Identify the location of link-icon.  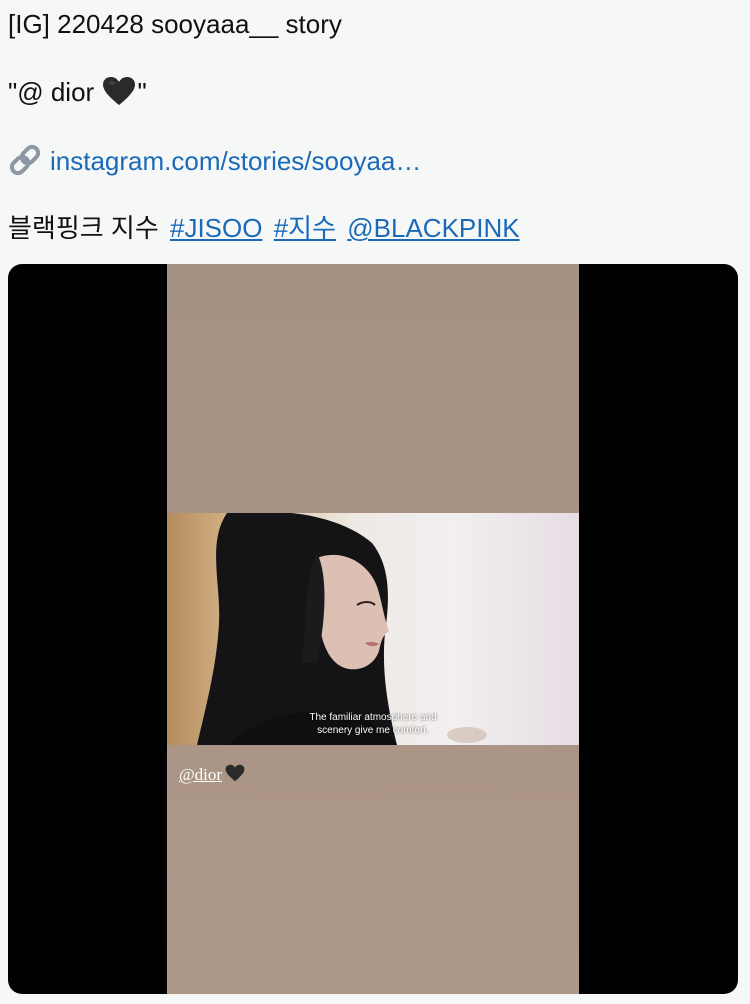
(25, 160).